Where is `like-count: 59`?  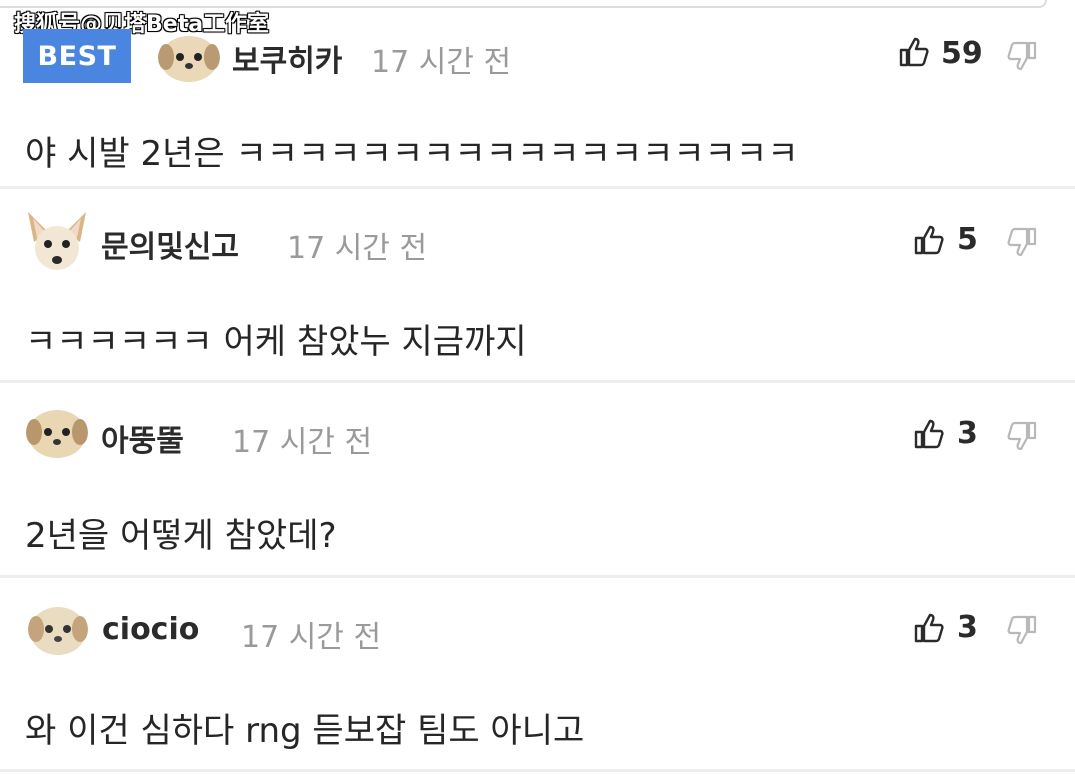
like-count: 59 is located at coordinates (962, 53).